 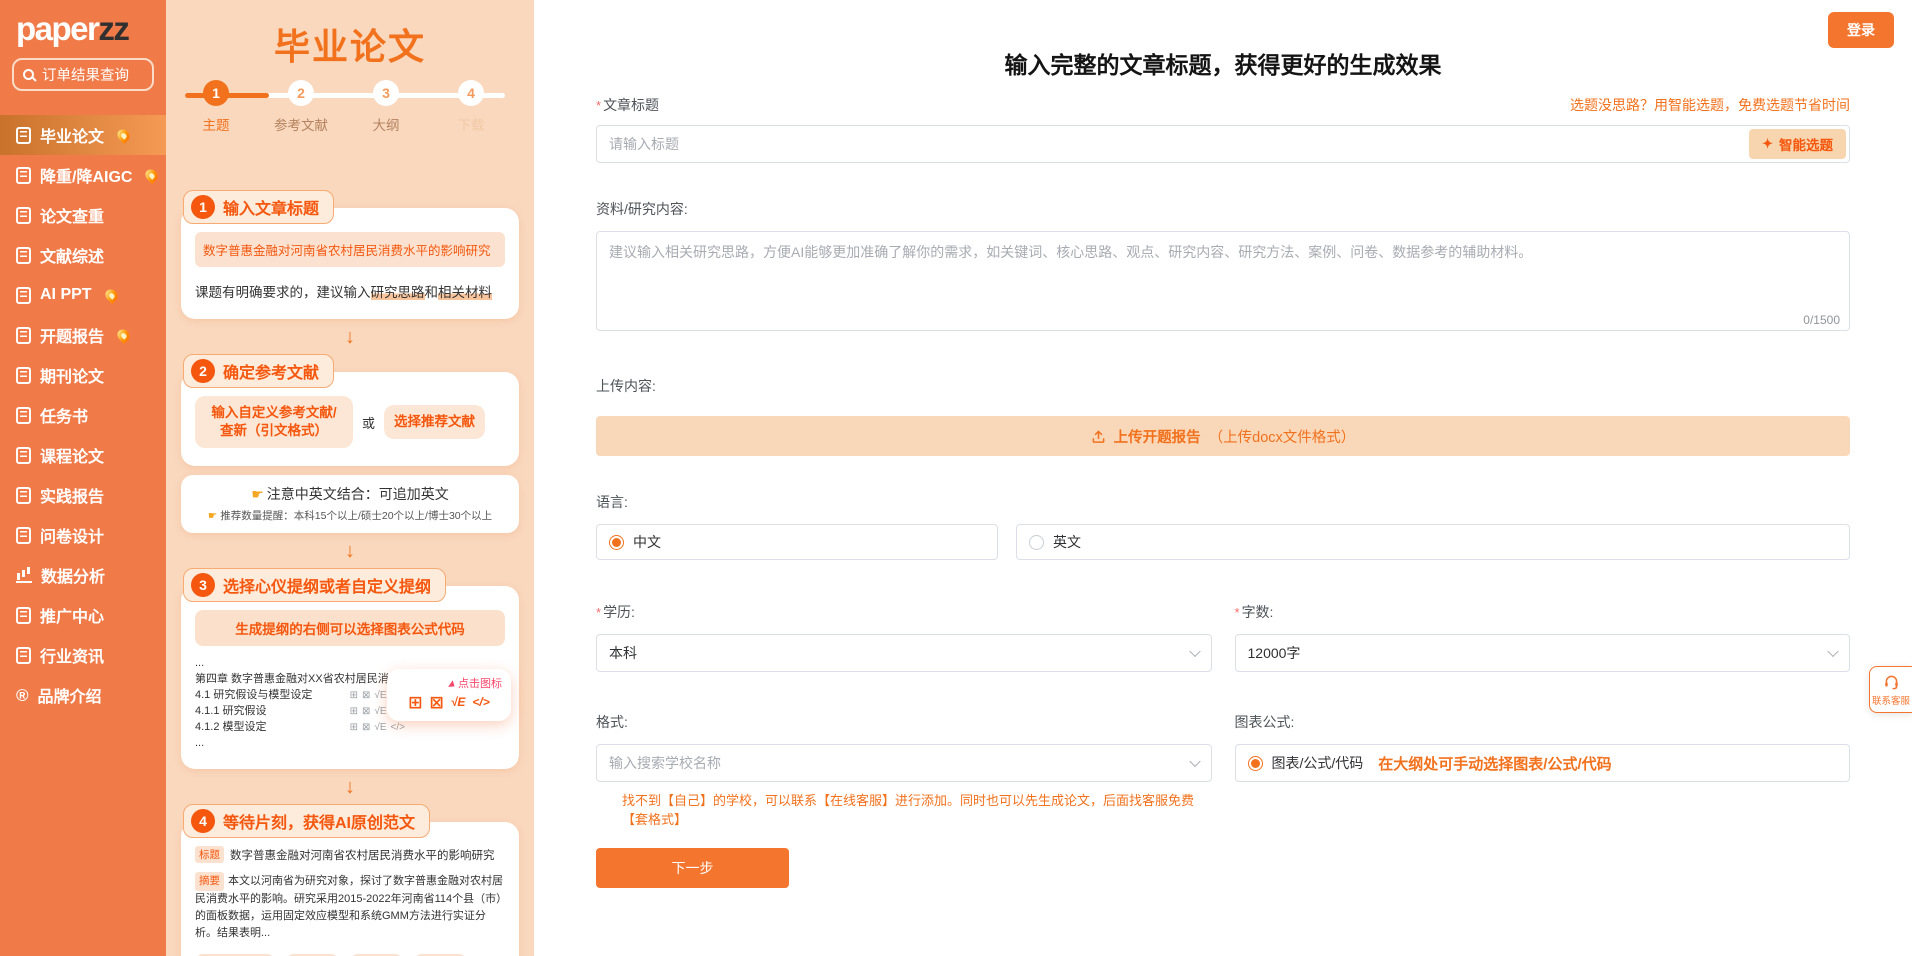 What do you see at coordinates (72, 377) in the screenshot?
I see `sidebar-item-label: 期刊论文` at bounding box center [72, 377].